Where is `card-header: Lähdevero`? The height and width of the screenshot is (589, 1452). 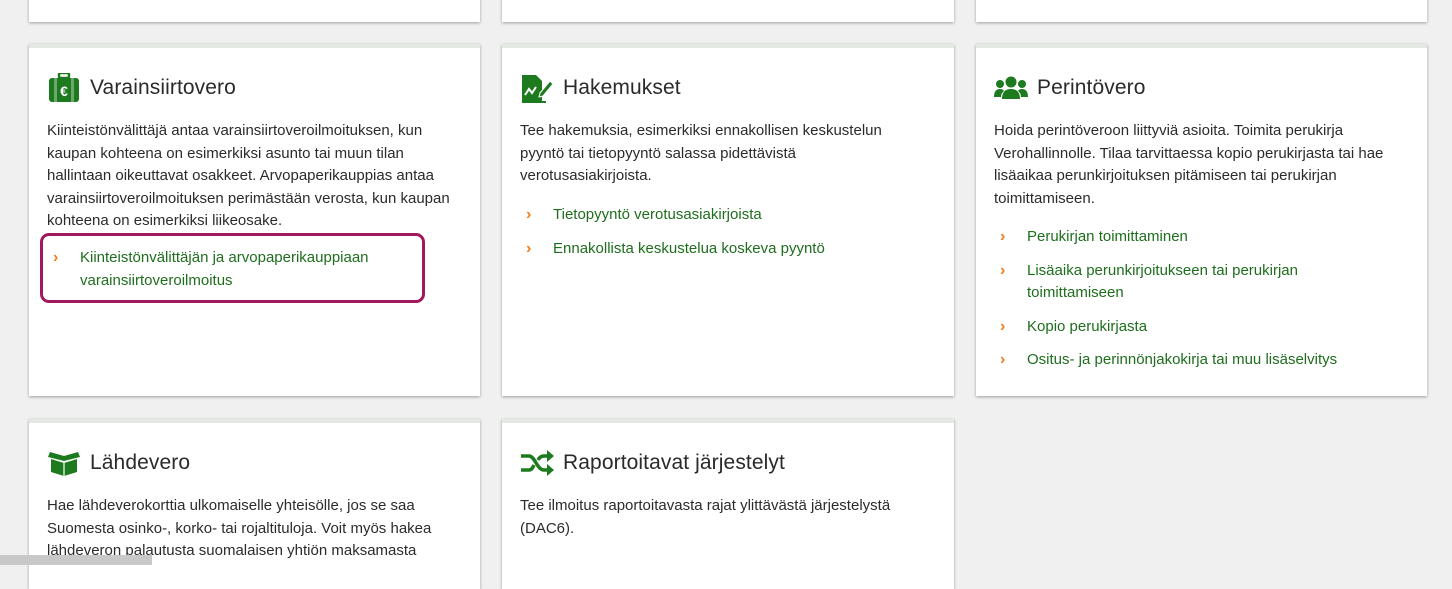
card-header: Lähdevero is located at coordinates (118, 463).